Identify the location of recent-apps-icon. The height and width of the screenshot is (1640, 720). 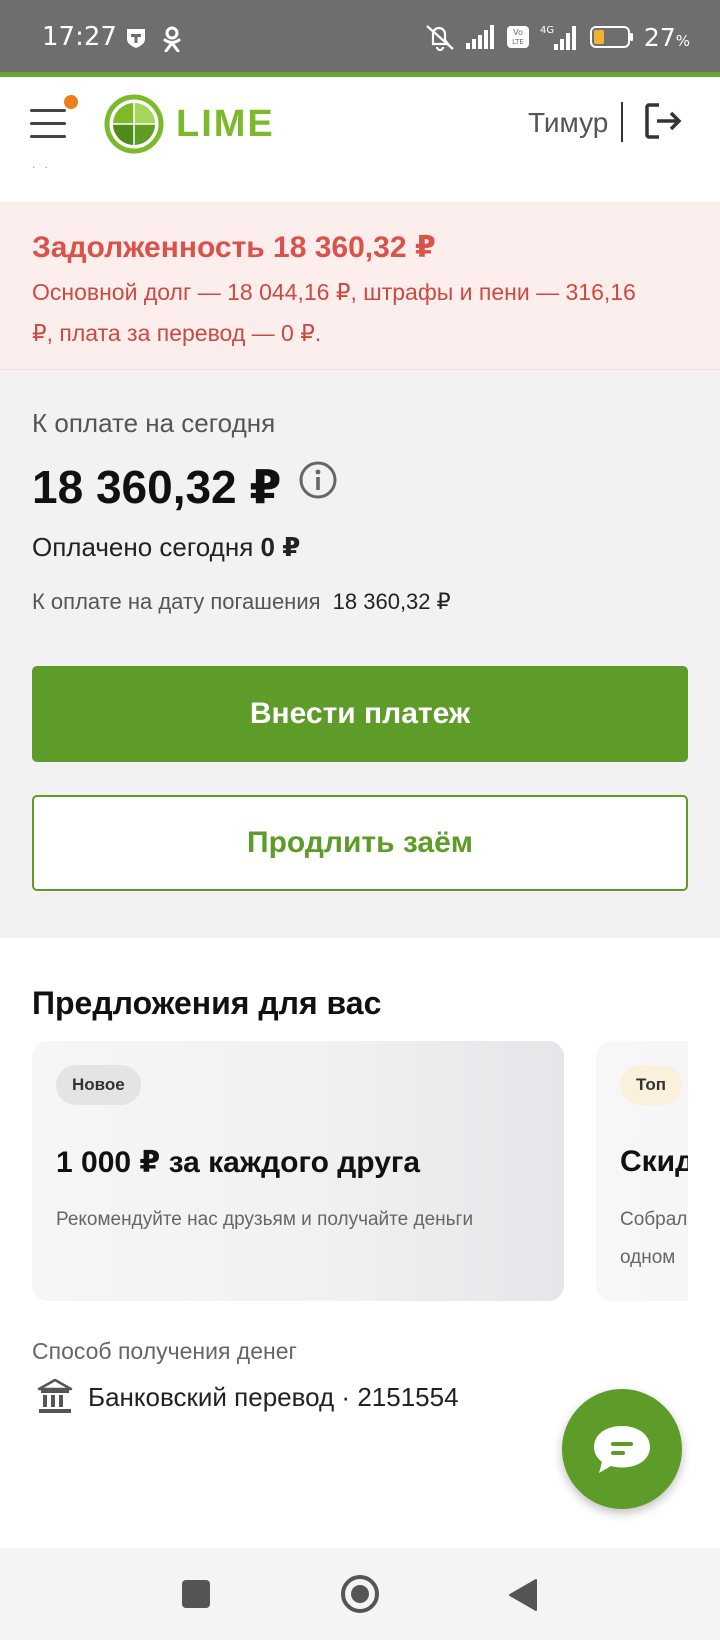
(196, 1594).